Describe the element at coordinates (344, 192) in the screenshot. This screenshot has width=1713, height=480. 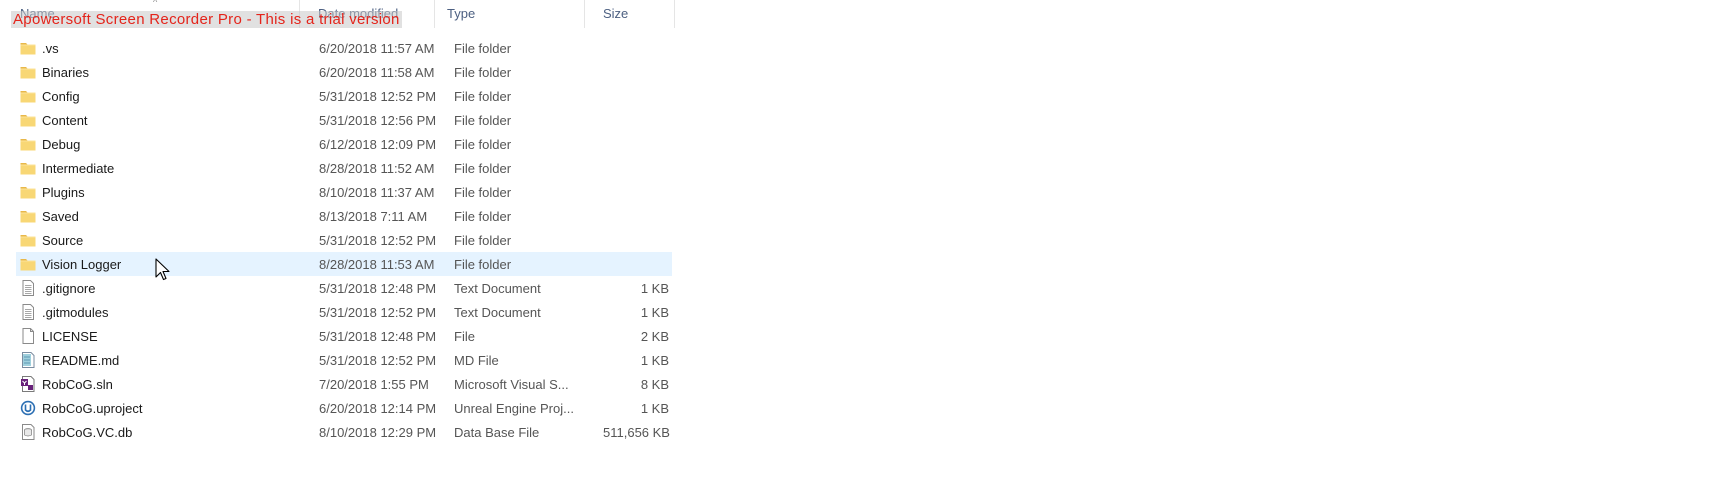
I see `file-row: Plugins 8/10/2018 11:37 AM File folder` at that location.